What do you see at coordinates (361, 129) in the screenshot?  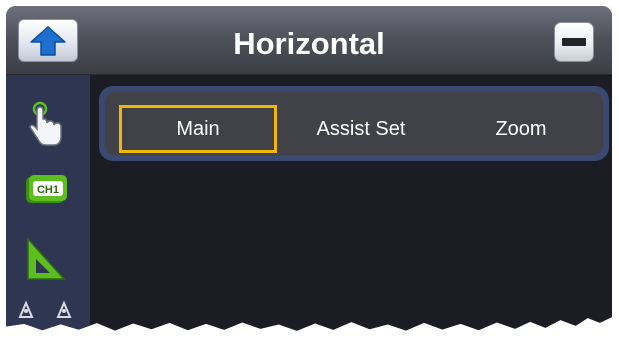 I see `tab-assist-set: Assist Set` at bounding box center [361, 129].